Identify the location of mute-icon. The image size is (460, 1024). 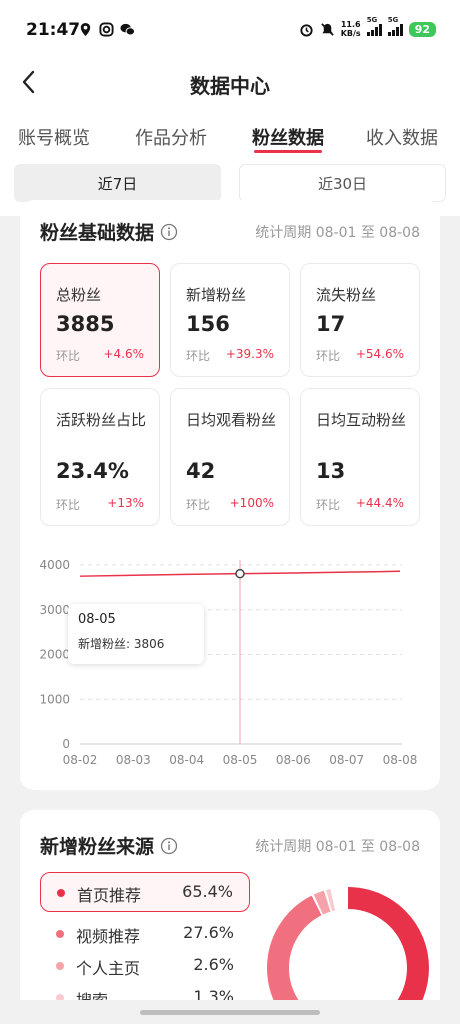
(327, 29).